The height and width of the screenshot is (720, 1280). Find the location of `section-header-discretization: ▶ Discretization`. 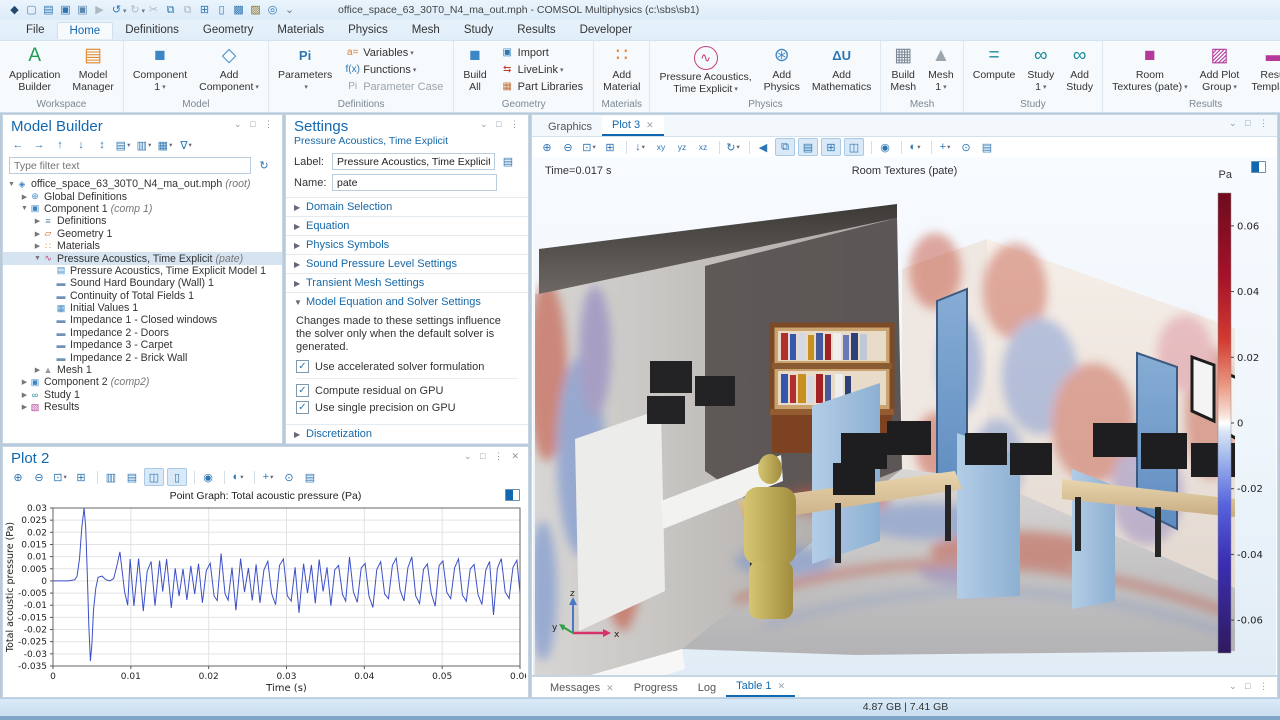

section-header-discretization: ▶ Discretization is located at coordinates (407, 434).